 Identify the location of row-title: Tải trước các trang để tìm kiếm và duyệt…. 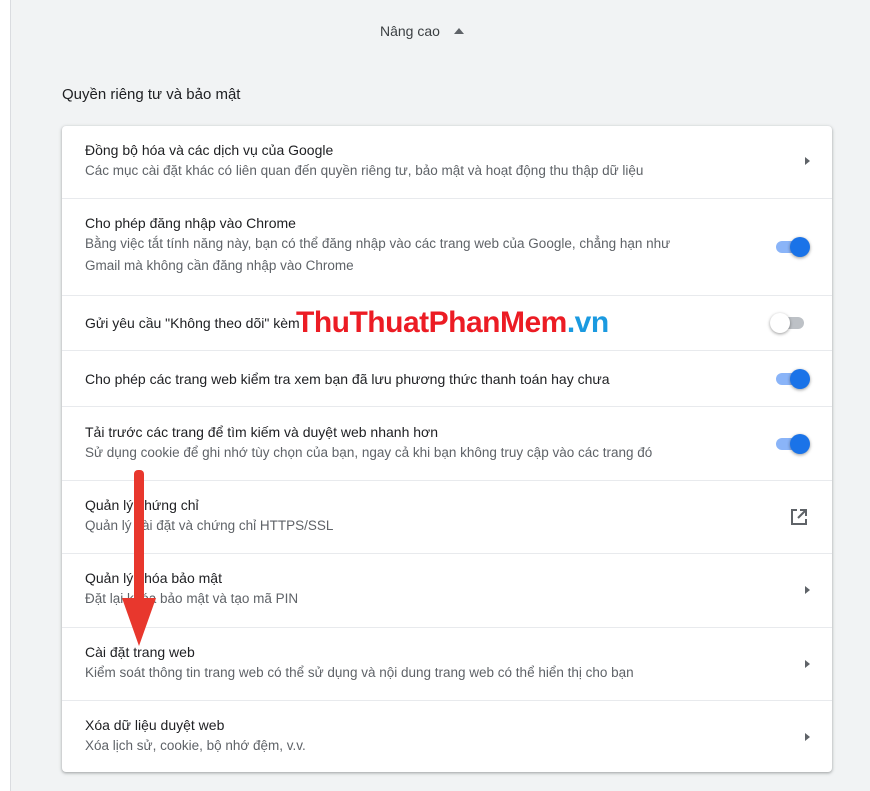
(262, 432).